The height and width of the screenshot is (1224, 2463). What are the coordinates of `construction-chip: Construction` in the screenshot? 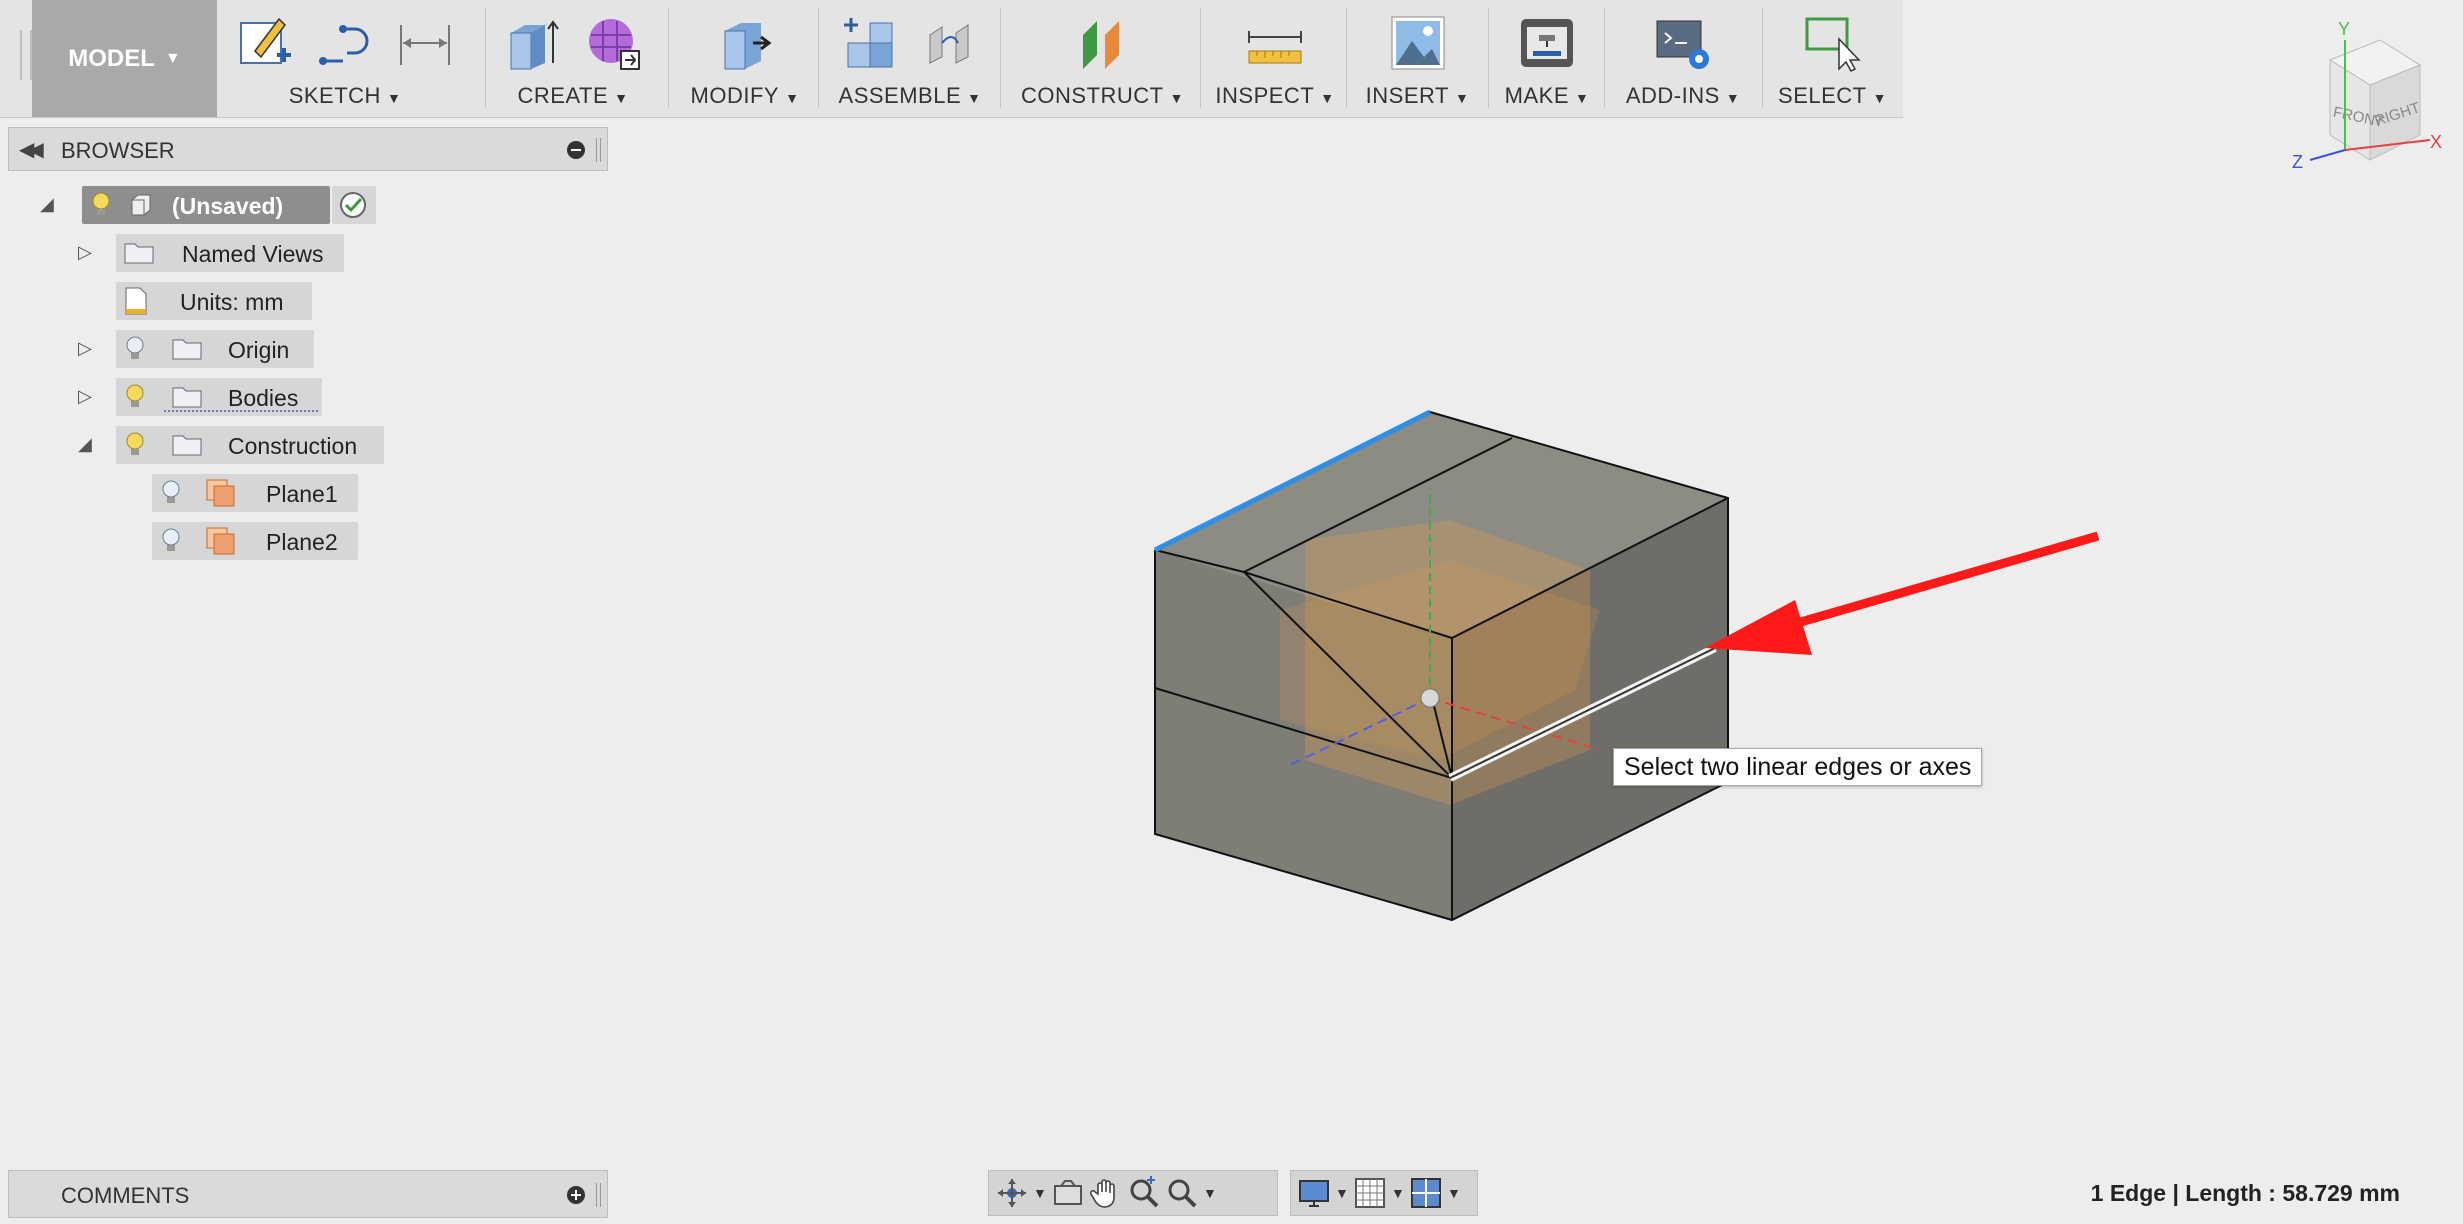 It's located at (250, 445).